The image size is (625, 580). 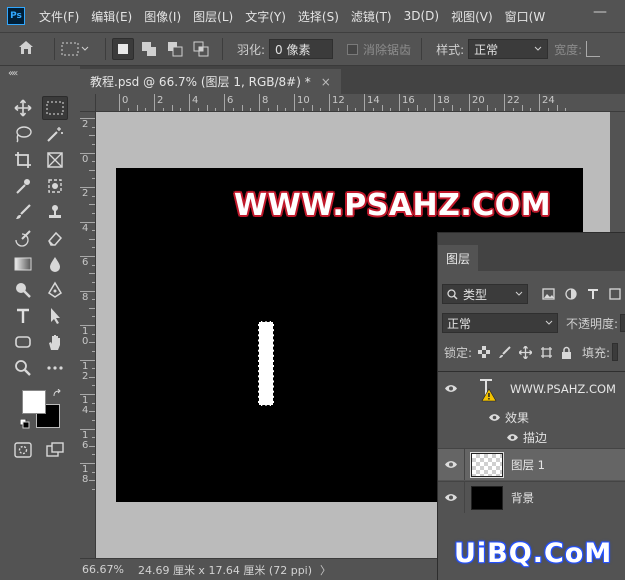 I want to click on document-size: 24.69 厘米 x 17.64 厘米 (72 ppi), so click(x=225, y=570).